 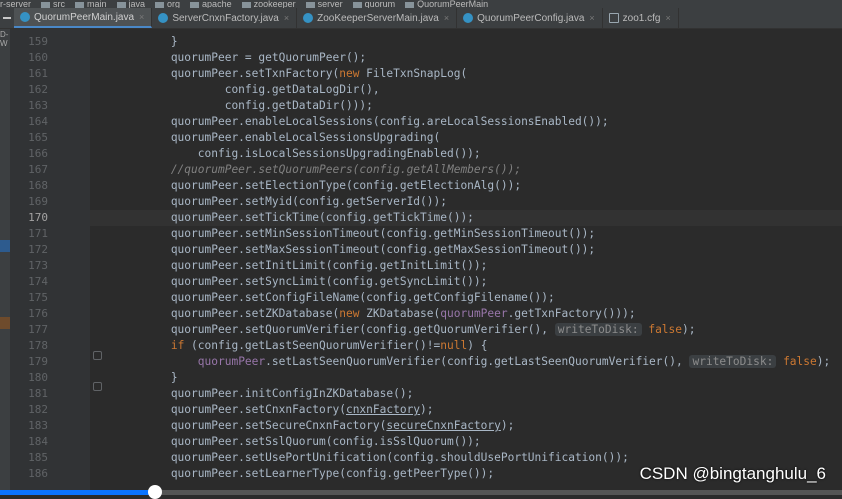 I want to click on line-number: 164, so click(x=38, y=121).